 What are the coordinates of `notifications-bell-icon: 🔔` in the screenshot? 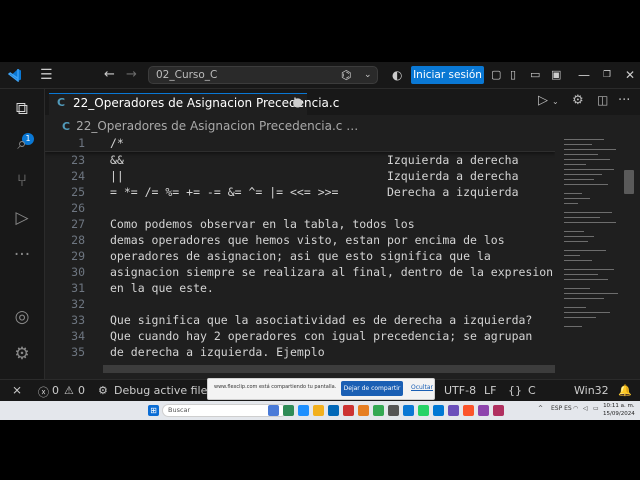 It's located at (625, 390).